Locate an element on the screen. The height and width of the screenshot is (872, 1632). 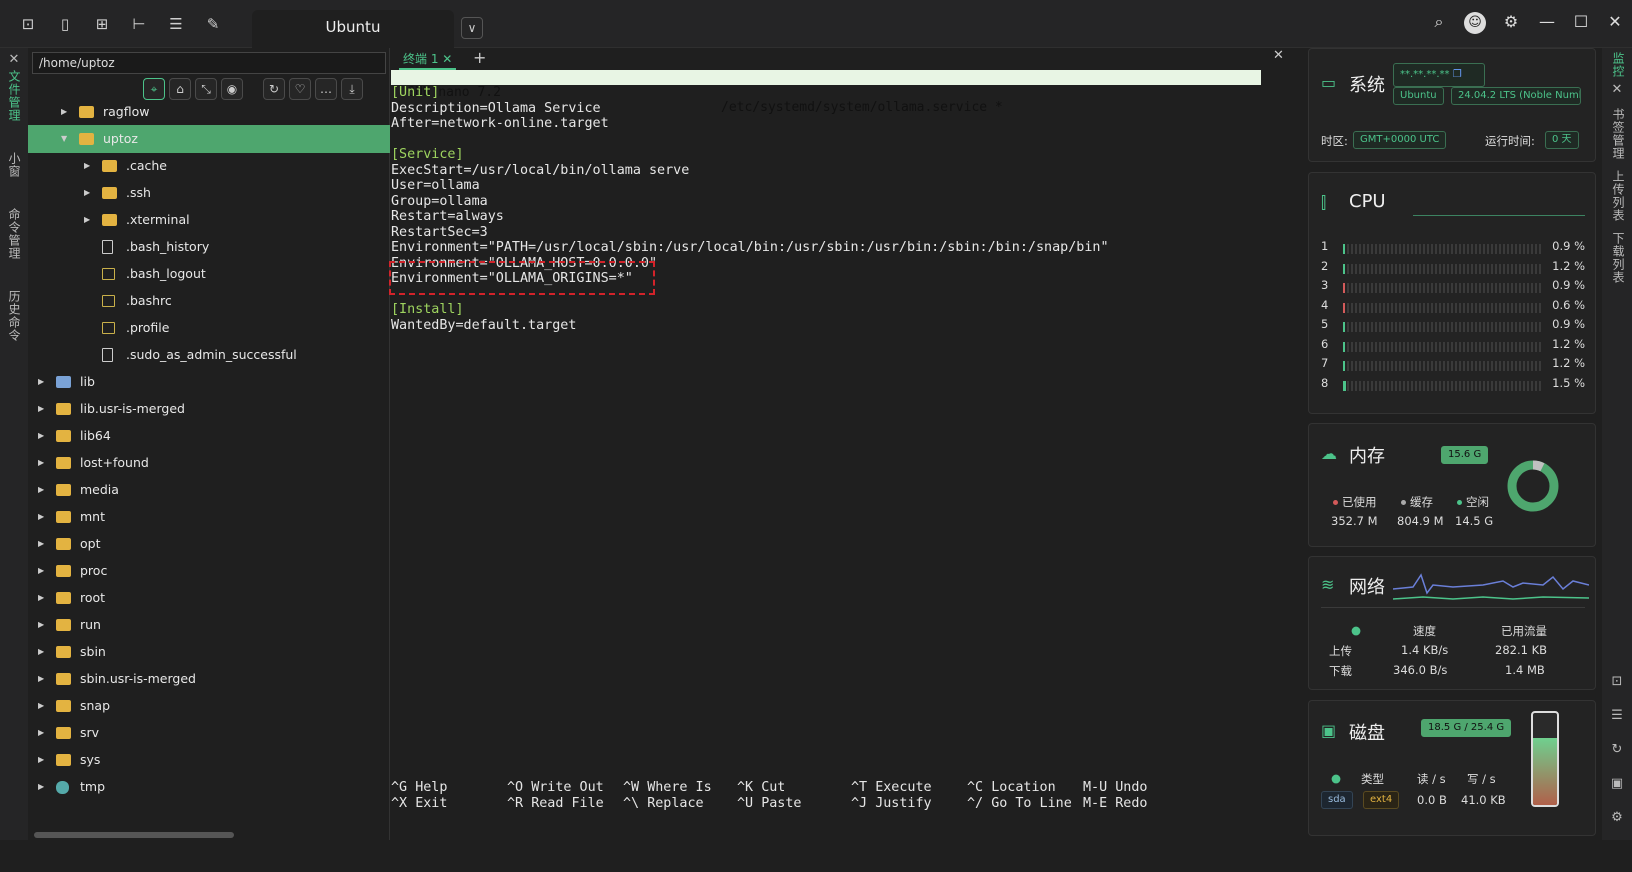
tab-upload-list: 上传列表 is located at coordinates (1618, 196).